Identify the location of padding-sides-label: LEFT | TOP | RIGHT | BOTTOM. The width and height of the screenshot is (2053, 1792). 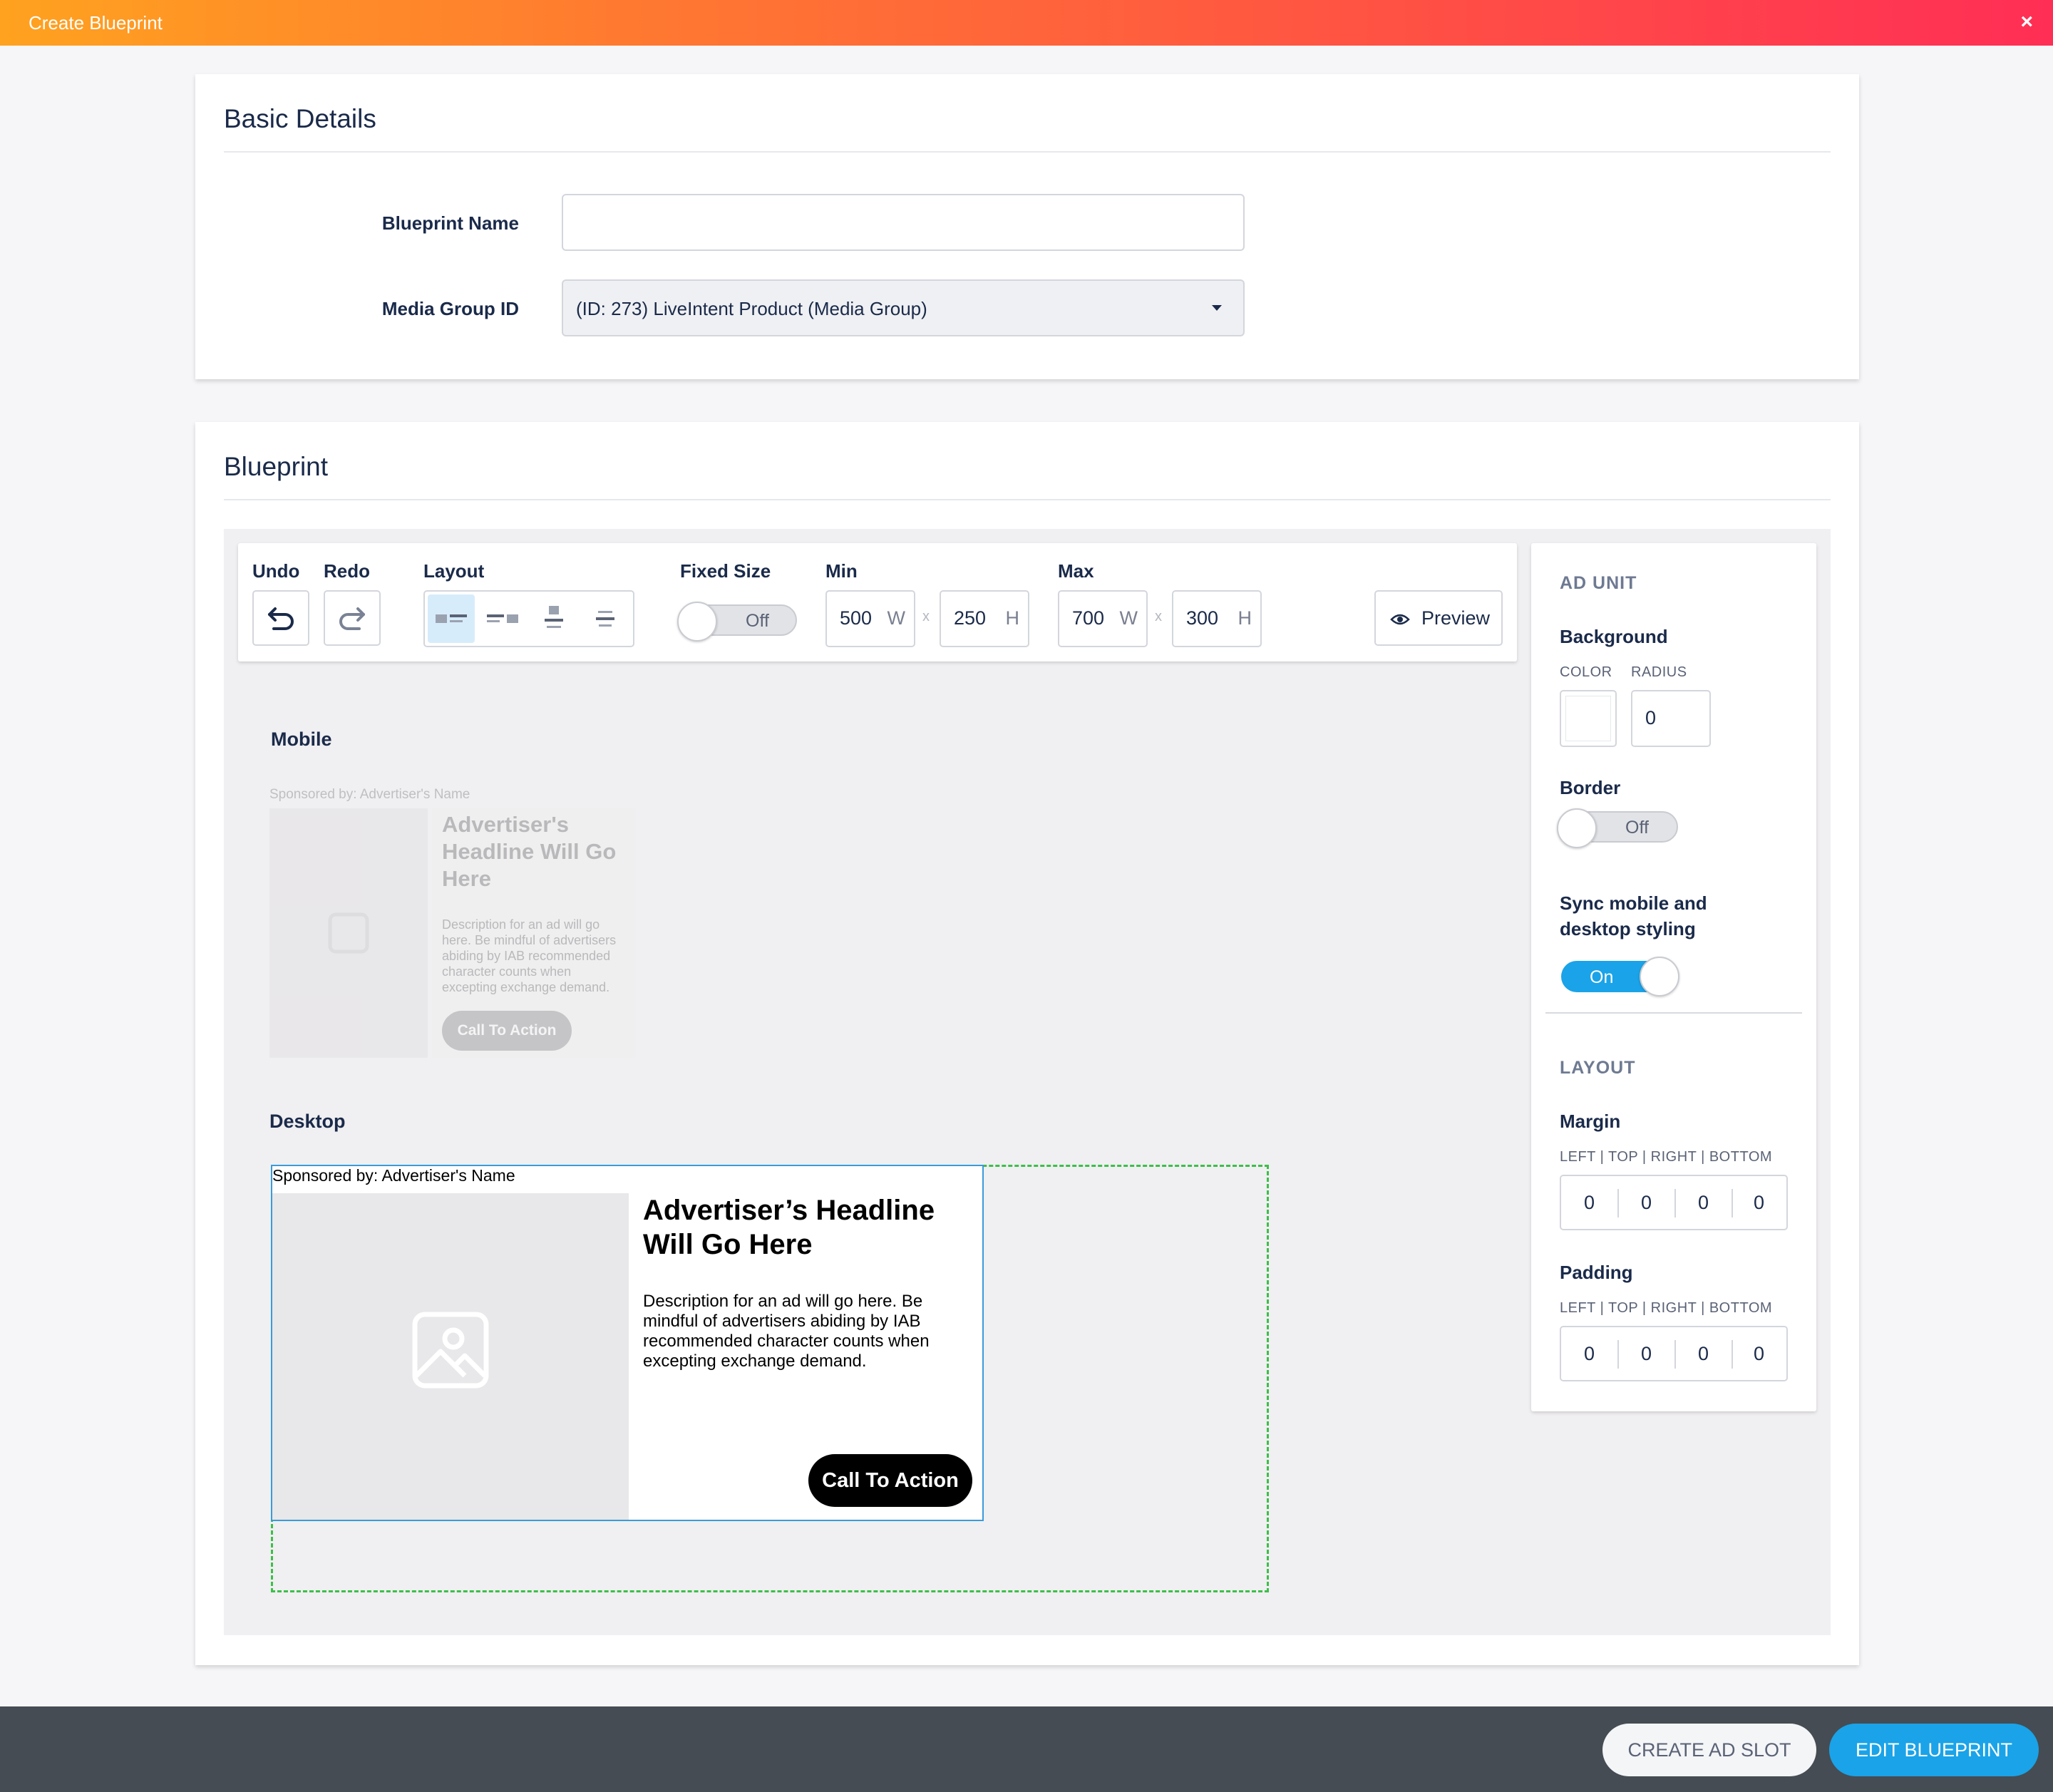
(1666, 1308).